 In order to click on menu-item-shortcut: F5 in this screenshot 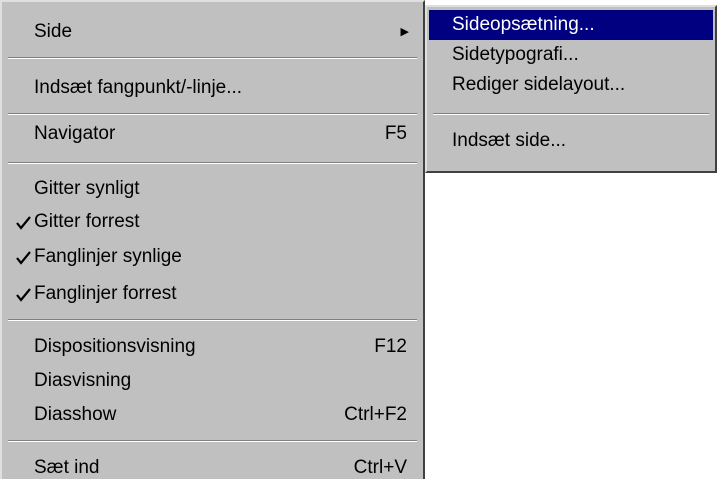, I will do `click(395, 133)`.